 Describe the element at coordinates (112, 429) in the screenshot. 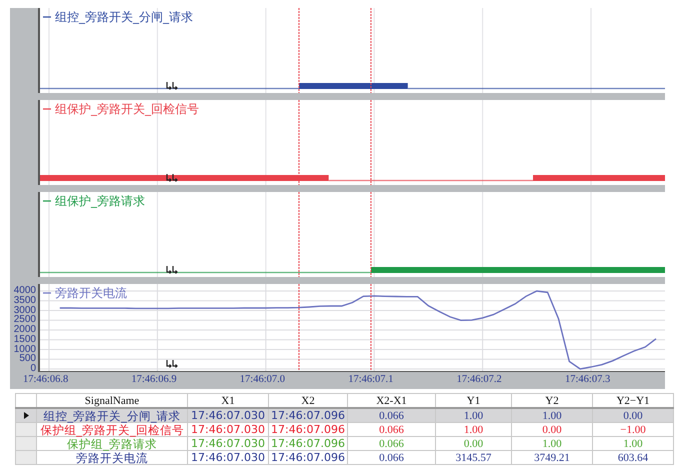

I see `table-cell: 保护组_旁路开关_回检信号` at that location.